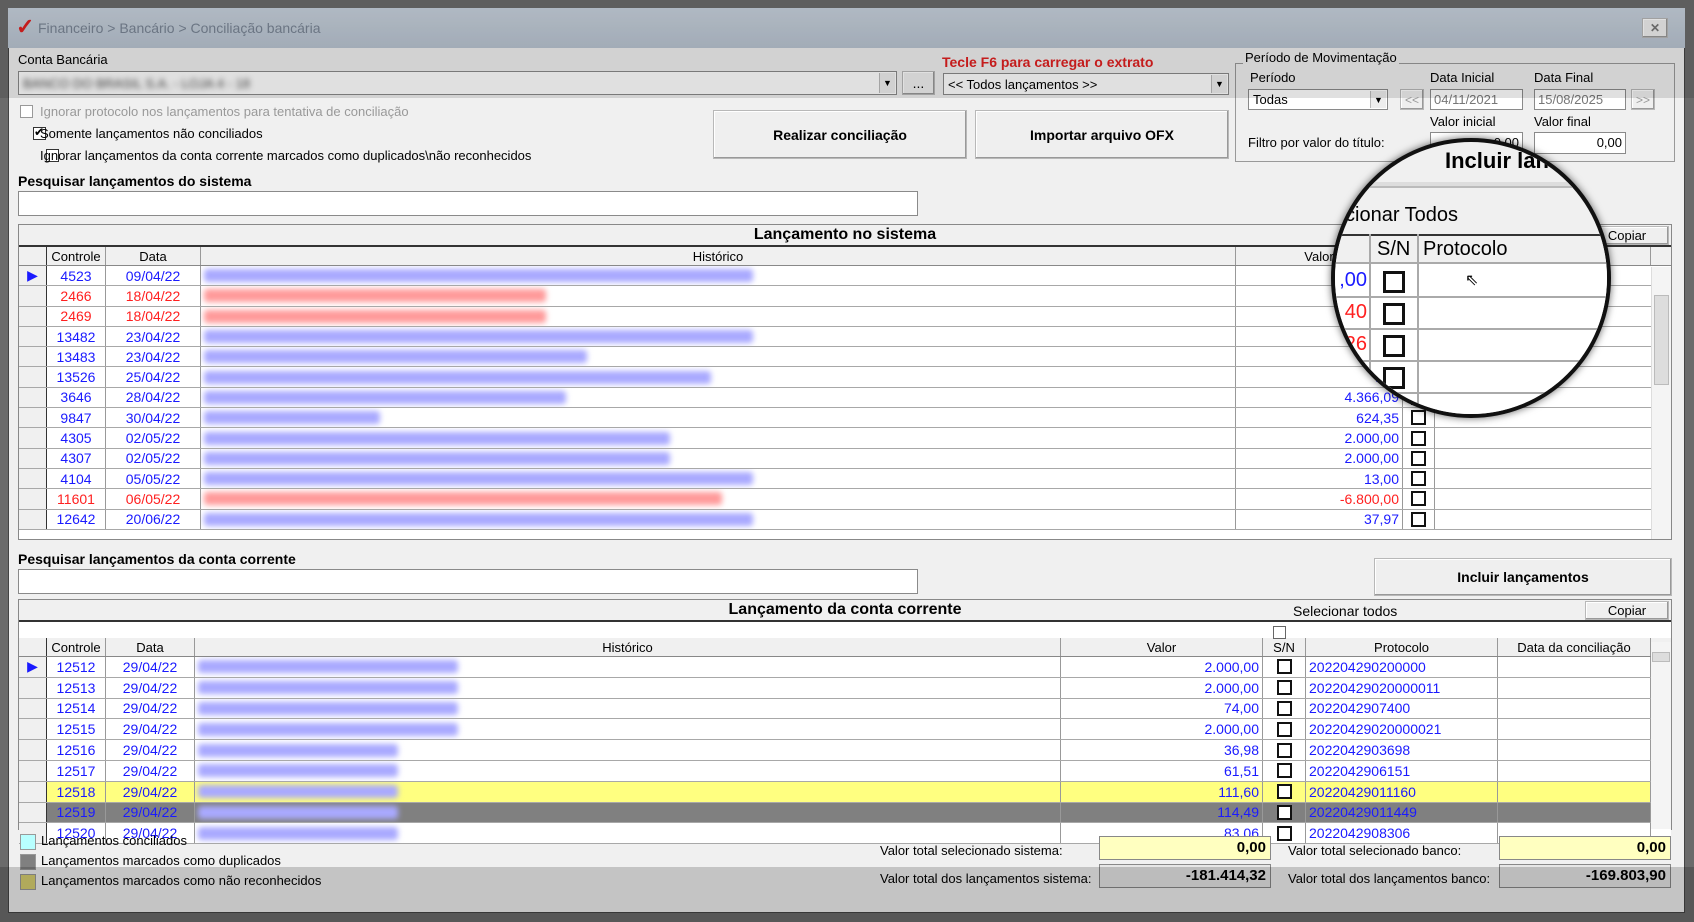 Image resolution: width=1694 pixels, height=922 pixels. I want to click on table-row: 4305 02/05/22 2.000,00, so click(845, 438).